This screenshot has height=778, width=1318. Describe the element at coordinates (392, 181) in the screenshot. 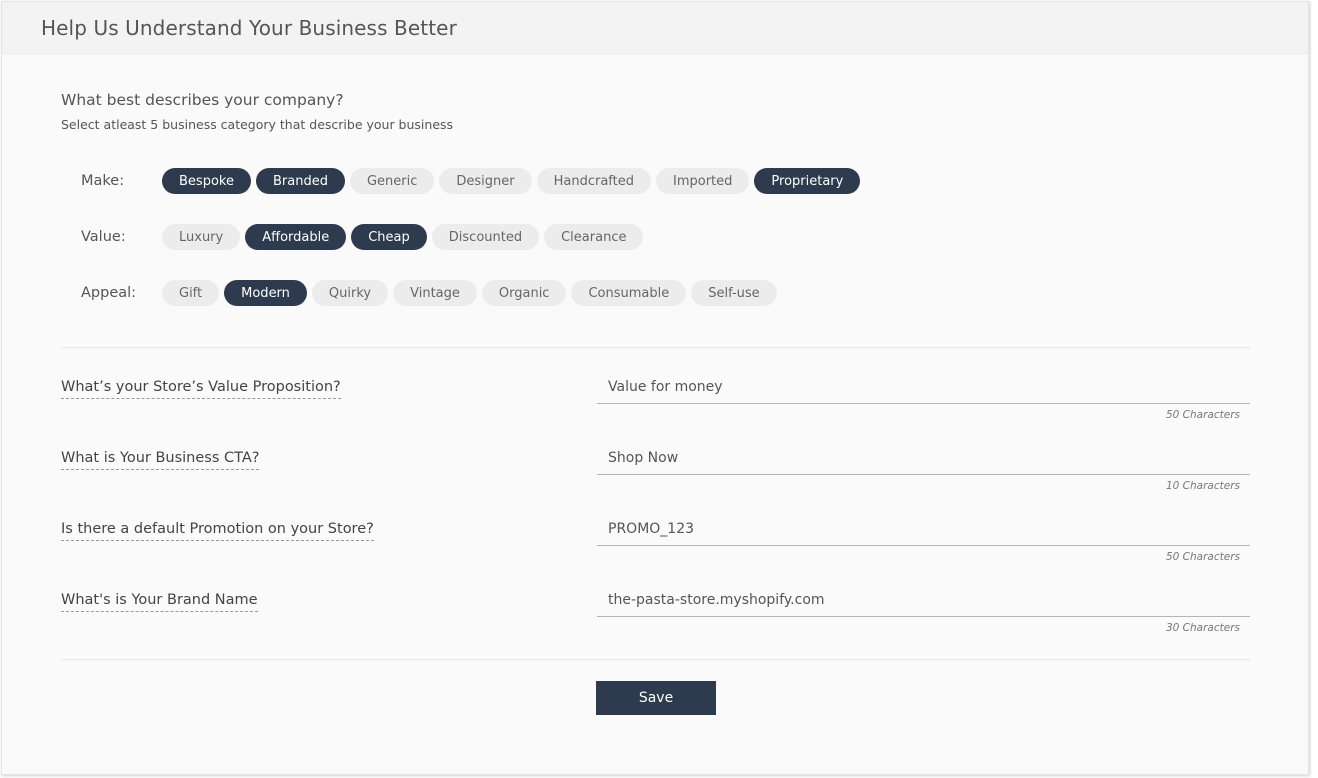

I see `chip-generic: Generic` at that location.